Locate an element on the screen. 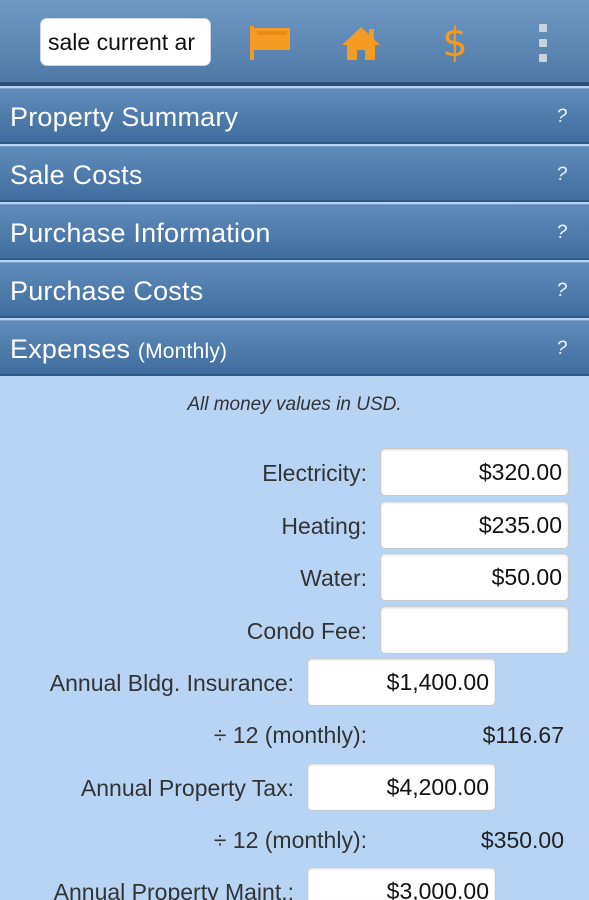 This screenshot has width=589, height=900. electricity-field: $320.00 is located at coordinates (474, 472).